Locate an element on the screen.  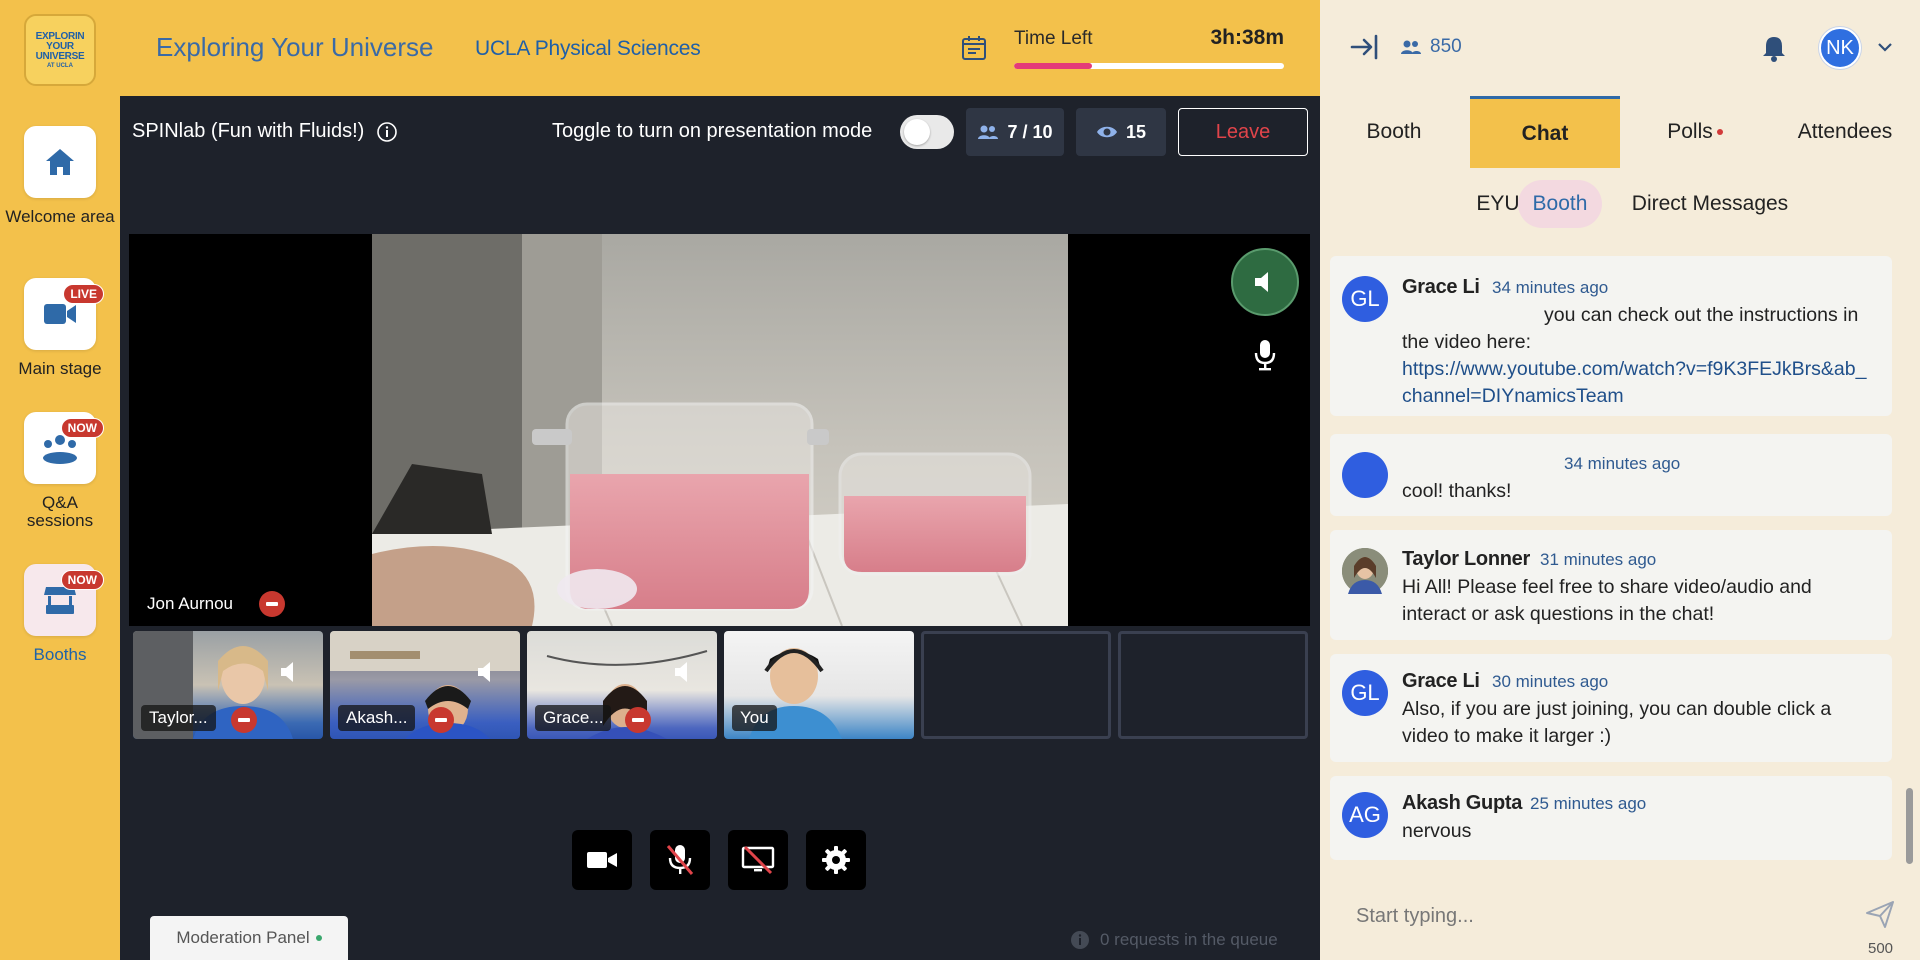
request-queue-status: 0 requests in the queue is located at coordinates (1174, 940).